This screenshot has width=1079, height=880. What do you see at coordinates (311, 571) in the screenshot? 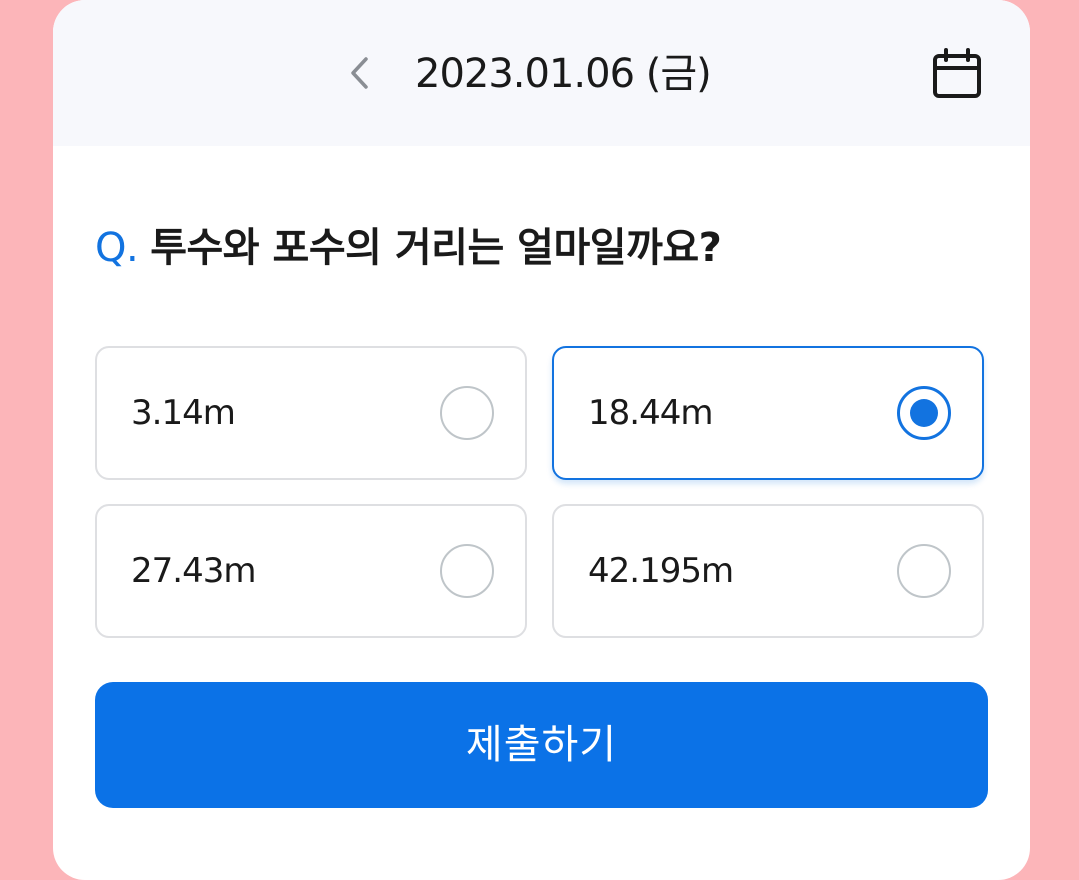
I see `option-3: 27.43m` at bounding box center [311, 571].